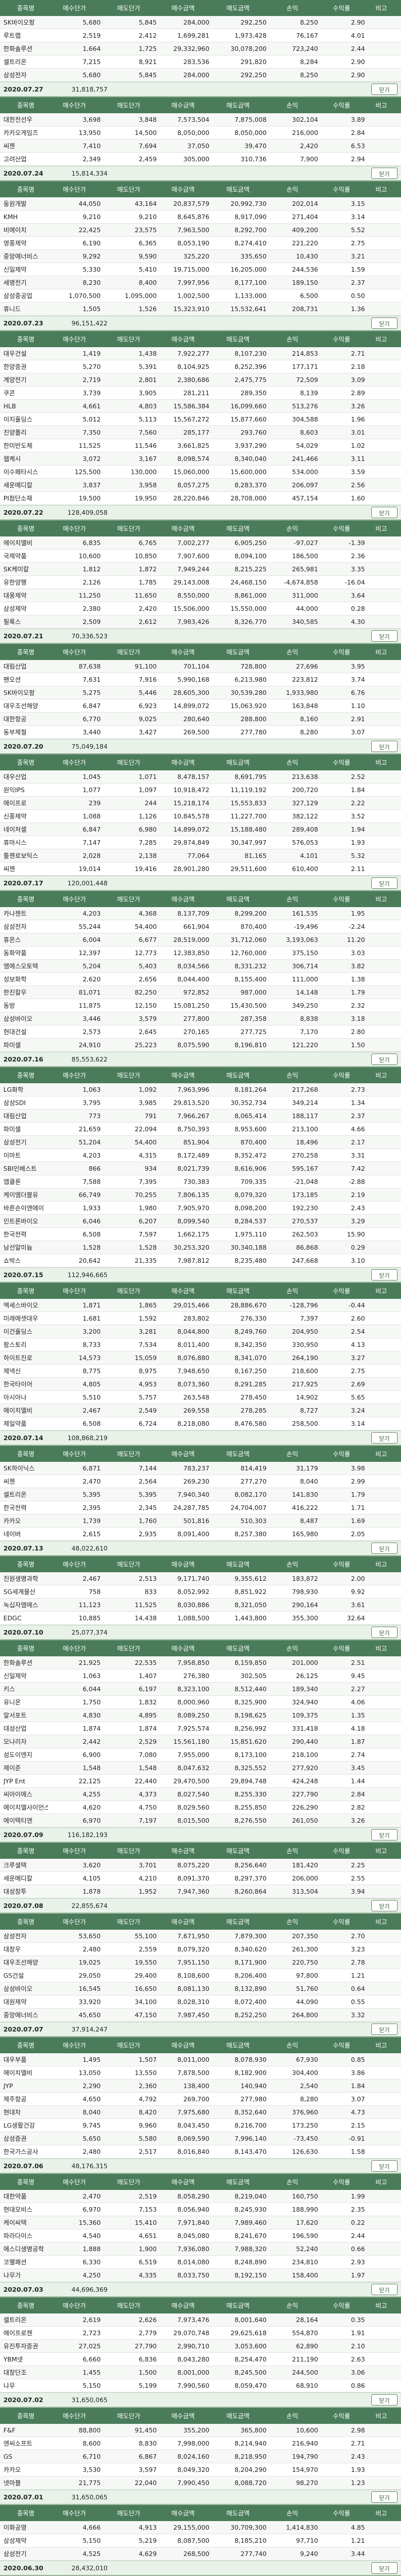 The width and height of the screenshot is (401, 2576). What do you see at coordinates (200, 1142) in the screenshot?
I see `trade-row: 삼성전기 51,204 54,400 851,904 870,400 18,496 2.17` at bounding box center [200, 1142].